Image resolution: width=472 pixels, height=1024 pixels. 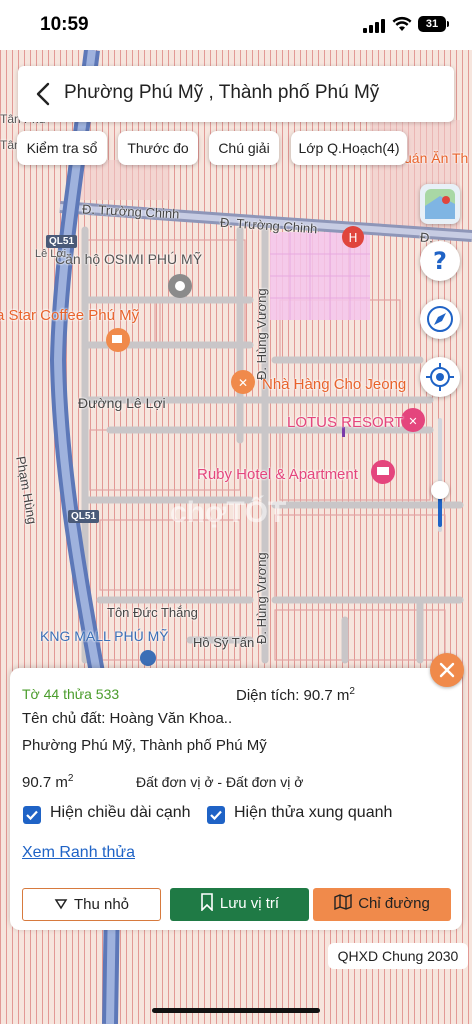 What do you see at coordinates (84, 516) in the screenshot?
I see `highway-shield-ql51-2: QL51` at bounding box center [84, 516].